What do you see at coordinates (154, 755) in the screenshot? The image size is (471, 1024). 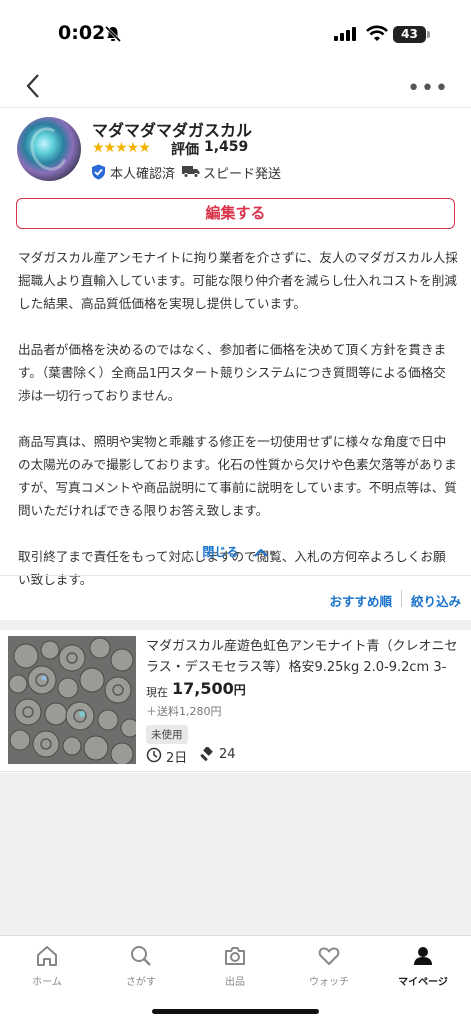 I see `clock-icon` at bounding box center [154, 755].